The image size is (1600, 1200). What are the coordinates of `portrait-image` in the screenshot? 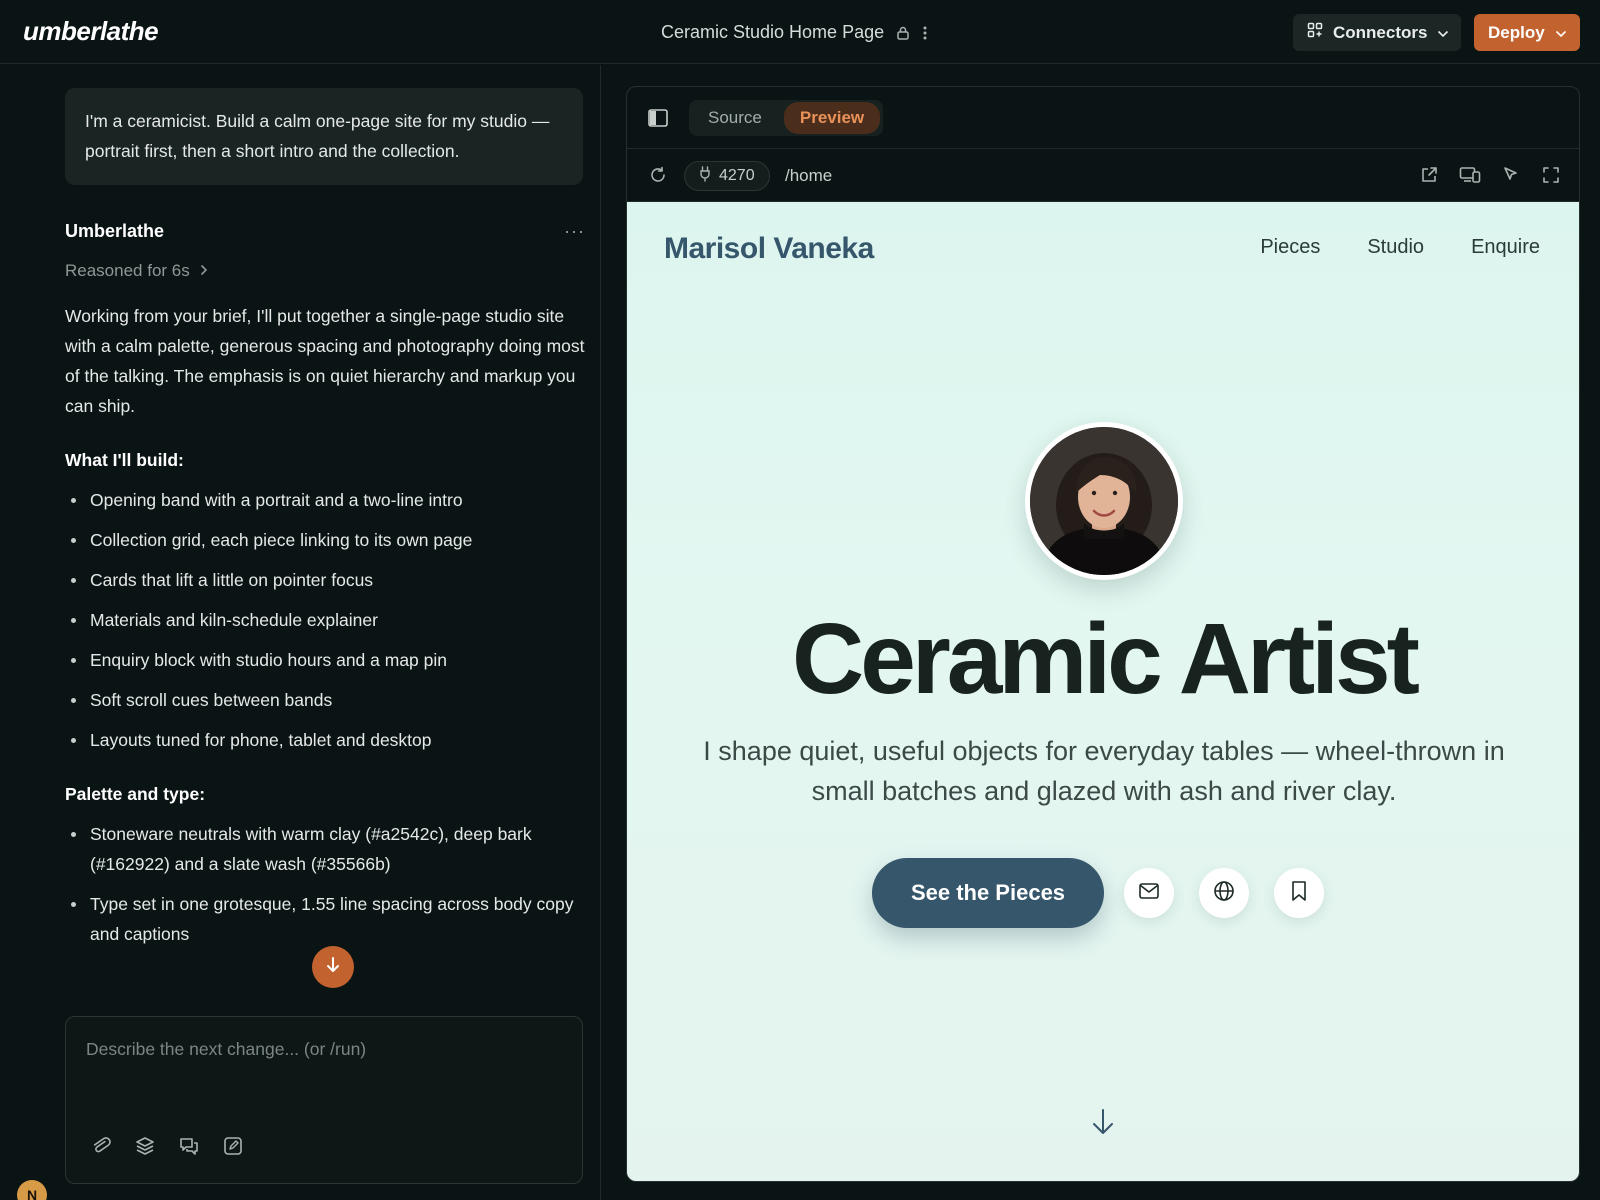 It's located at (1104, 501).